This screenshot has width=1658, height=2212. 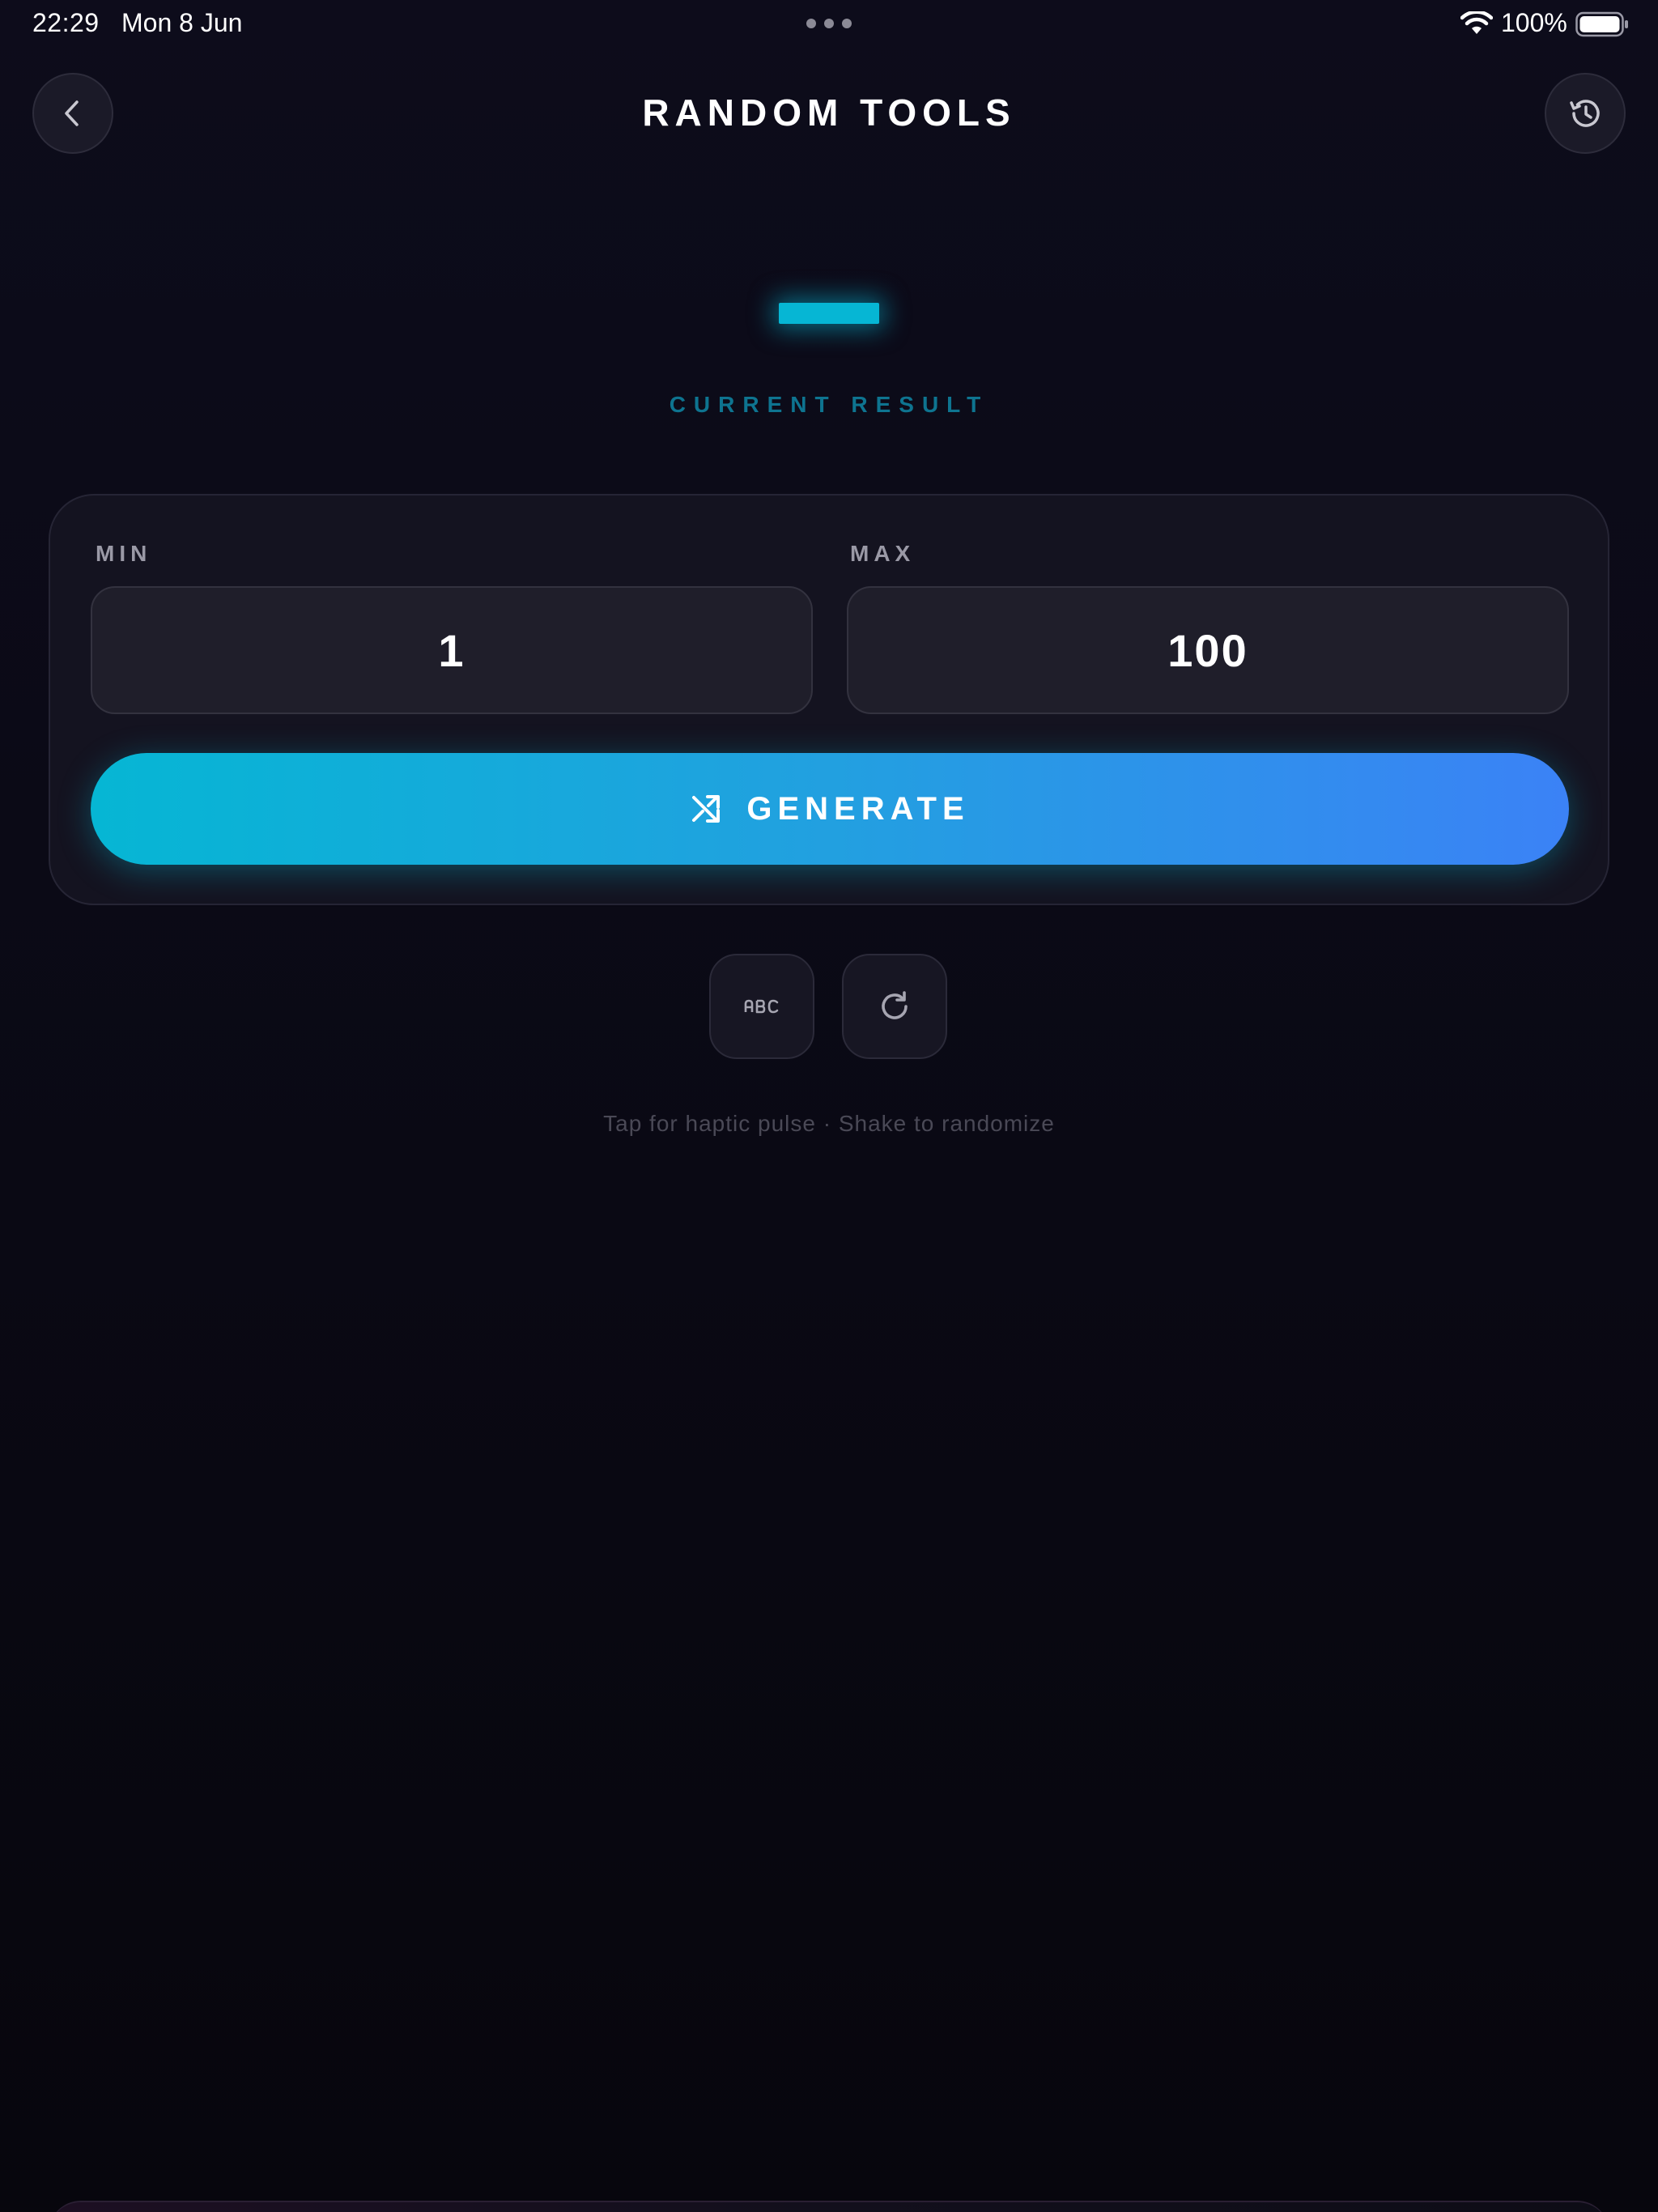 I want to click on generate-label: GENERATE, so click(x=858, y=808).